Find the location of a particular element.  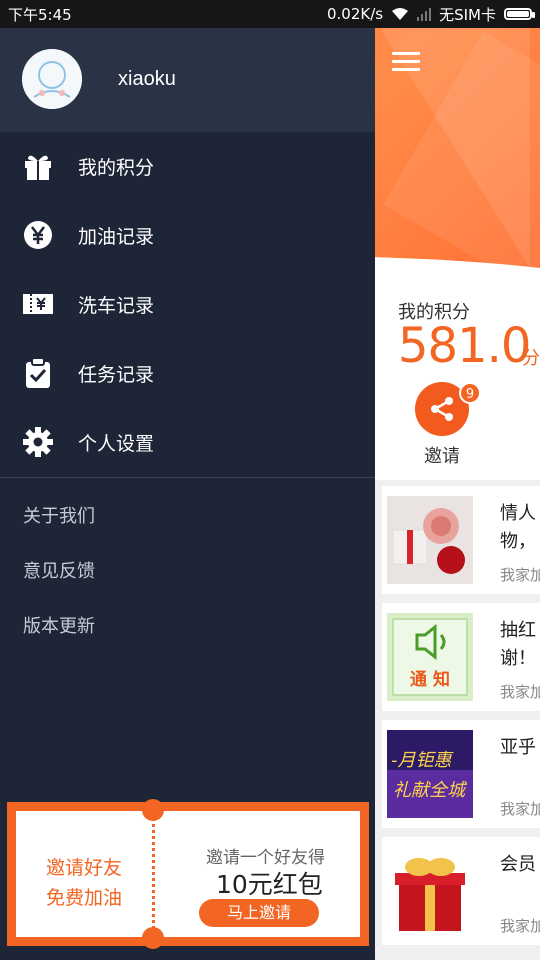

banner-separator is located at coordinates (153, 874).